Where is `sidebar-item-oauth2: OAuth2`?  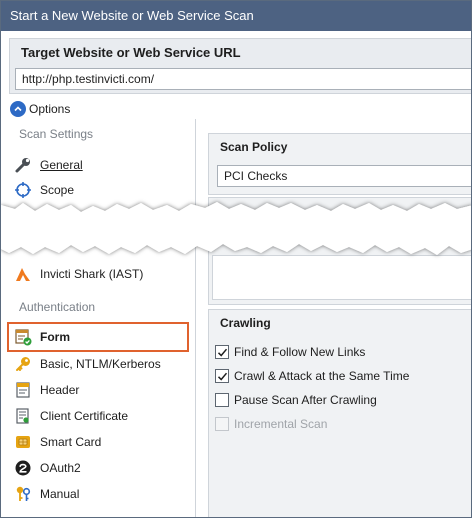
sidebar-item-oauth2: OAuth2 is located at coordinates (100, 468).